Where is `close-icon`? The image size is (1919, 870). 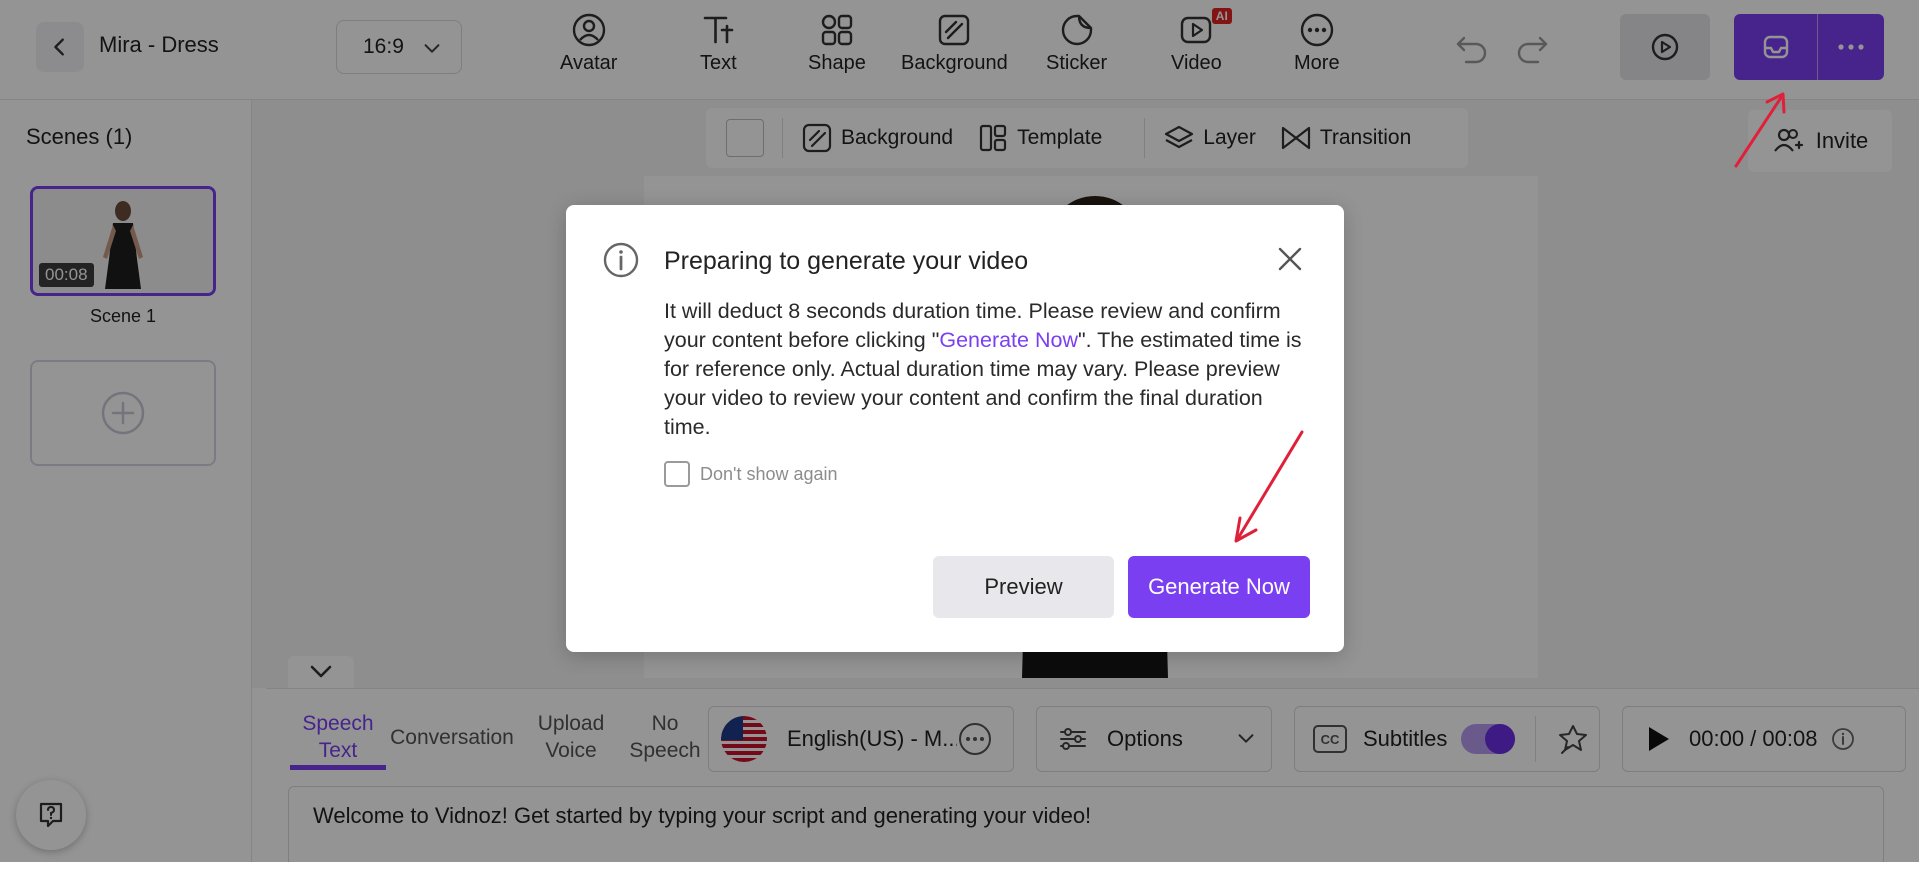
close-icon is located at coordinates (1290, 259).